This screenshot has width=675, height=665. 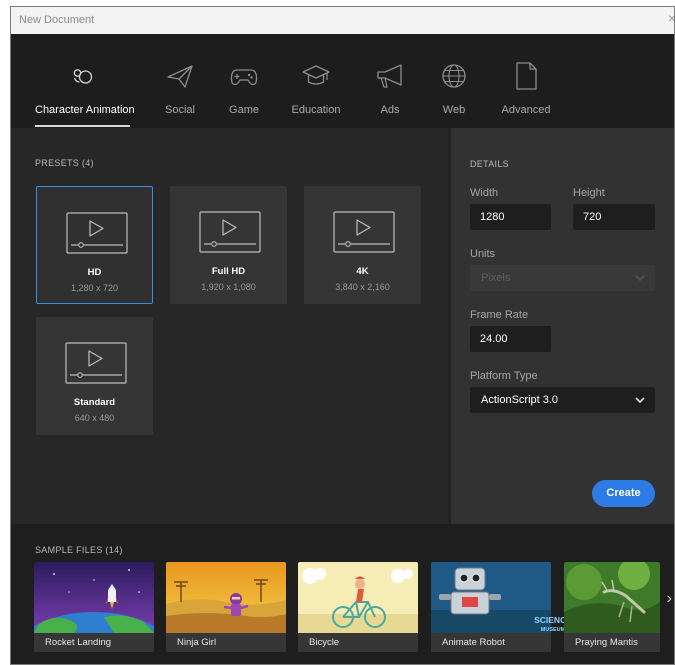 I want to click on paper-plane-icon, so click(x=180, y=76).